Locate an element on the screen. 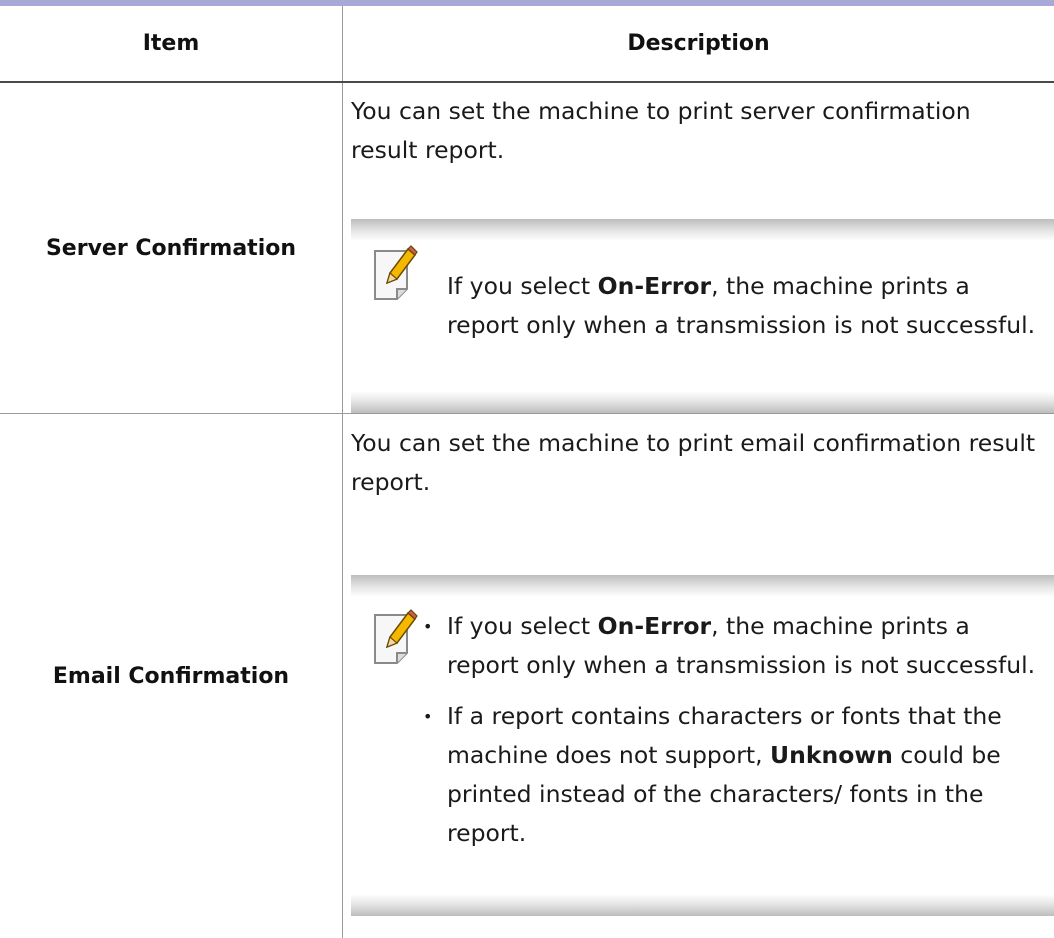  row-item-server-confirmation: Server Confirmation is located at coordinates (171, 248).